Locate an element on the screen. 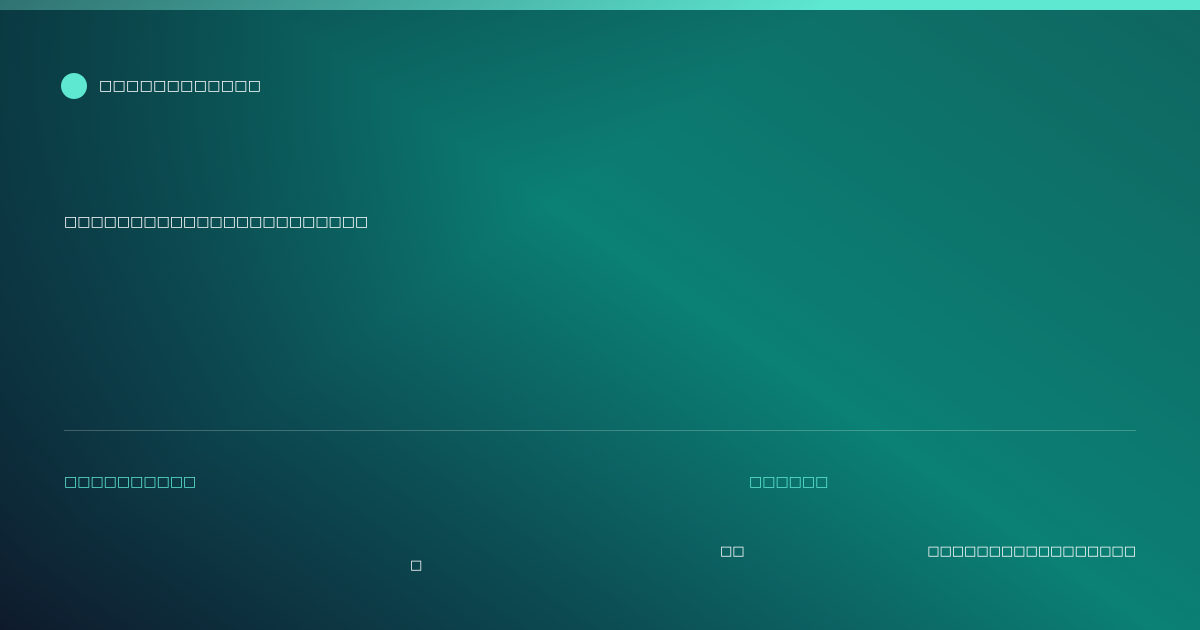  brand-name: □□□□□□□□□□□□ is located at coordinates (180, 86).